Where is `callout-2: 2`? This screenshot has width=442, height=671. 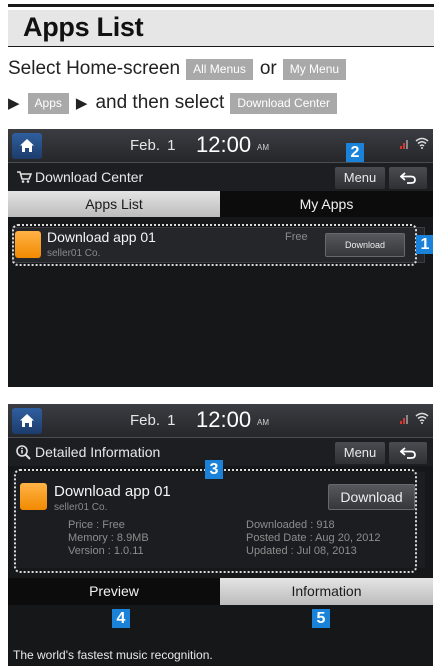 callout-2: 2 is located at coordinates (355, 152).